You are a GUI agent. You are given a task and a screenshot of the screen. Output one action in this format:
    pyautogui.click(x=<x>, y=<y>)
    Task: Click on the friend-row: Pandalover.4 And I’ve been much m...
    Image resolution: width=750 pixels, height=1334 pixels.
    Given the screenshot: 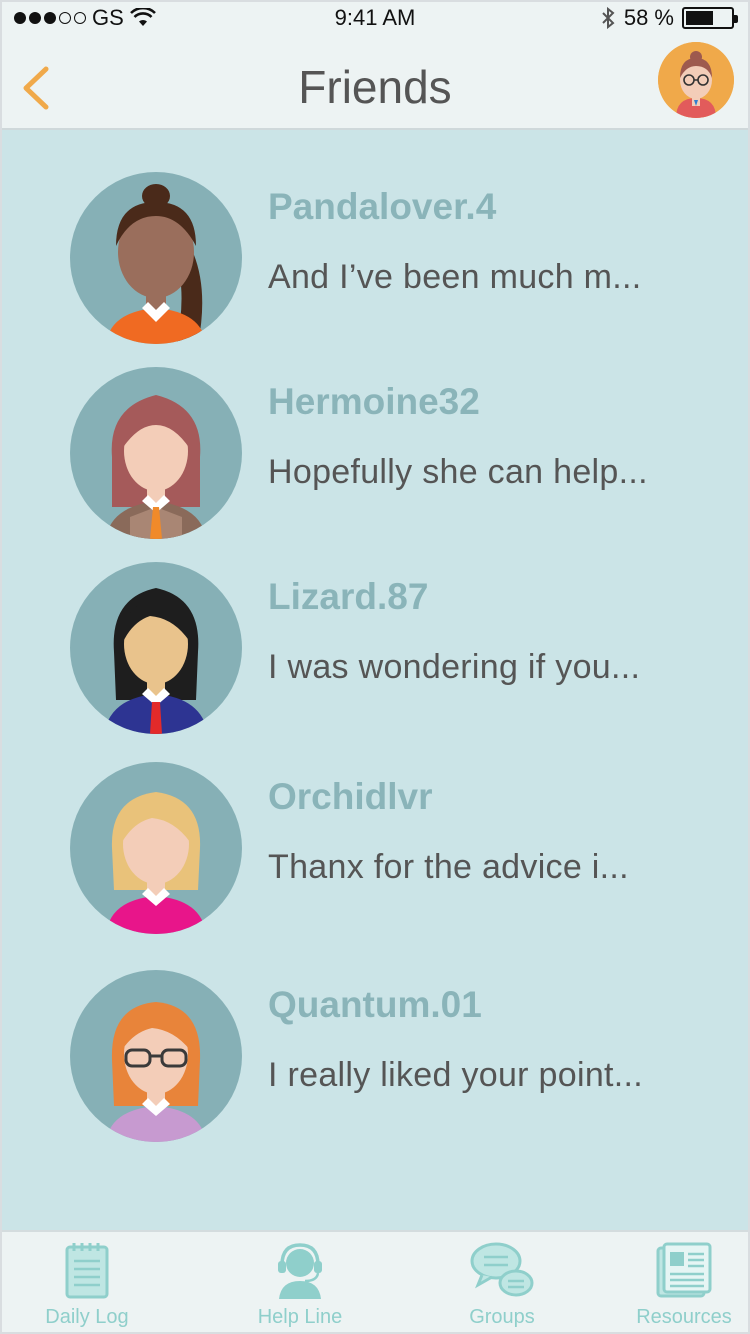 What is the action you would take?
    pyautogui.click(x=390, y=262)
    